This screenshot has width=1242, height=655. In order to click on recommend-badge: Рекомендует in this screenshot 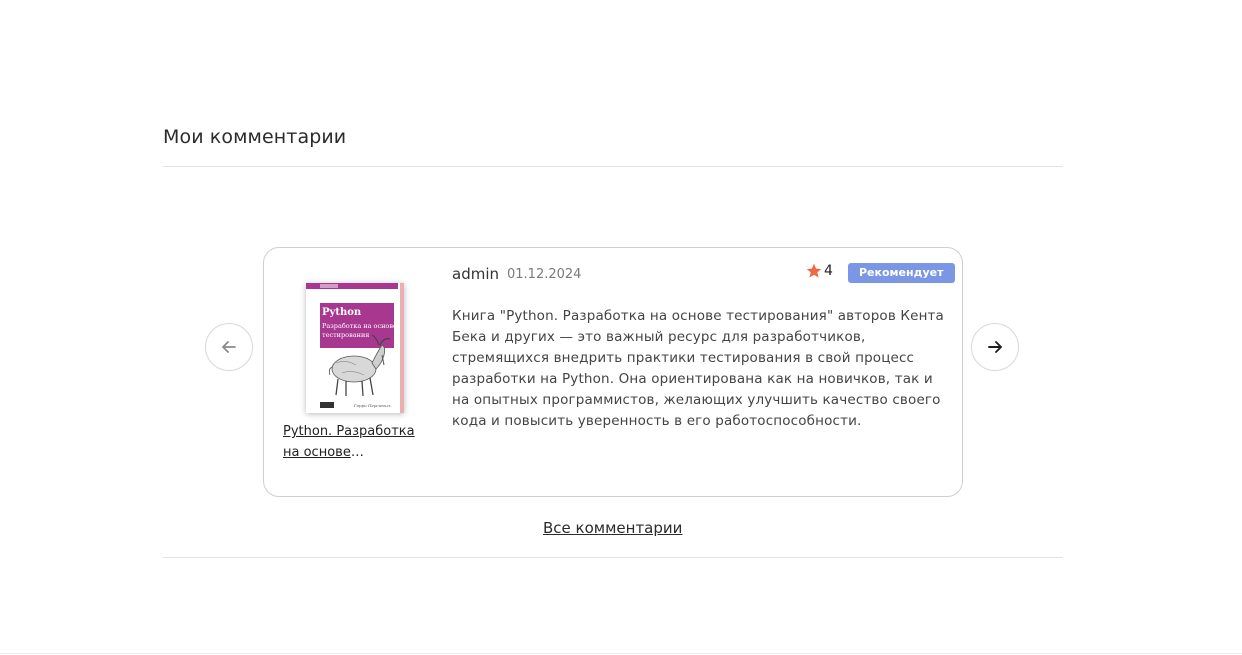, I will do `click(901, 273)`.